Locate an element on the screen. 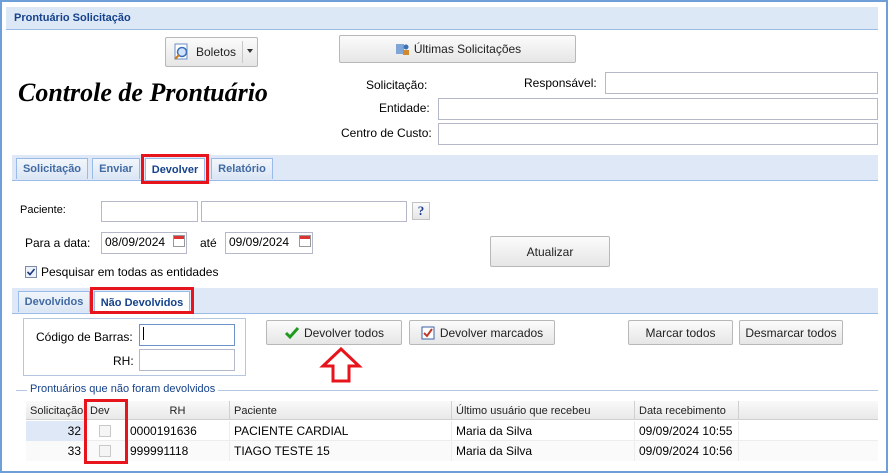 This screenshot has height=473, width=888. paciente-name-input is located at coordinates (304, 211).